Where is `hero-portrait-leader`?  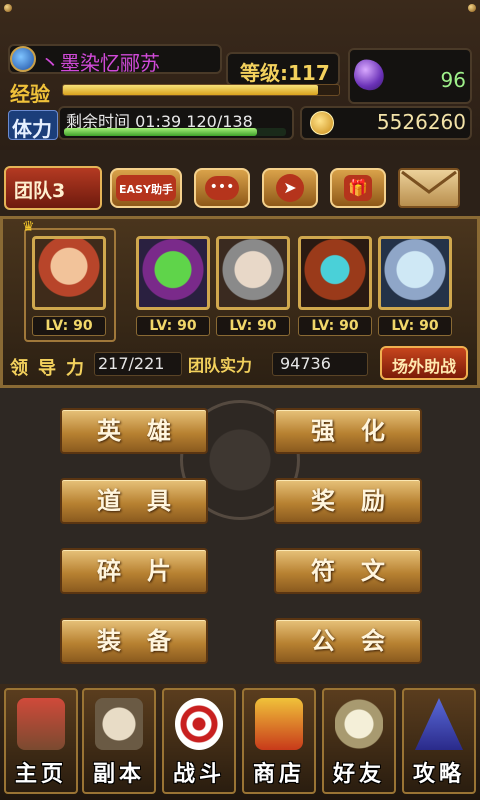 hero-portrait-leader is located at coordinates (69, 273).